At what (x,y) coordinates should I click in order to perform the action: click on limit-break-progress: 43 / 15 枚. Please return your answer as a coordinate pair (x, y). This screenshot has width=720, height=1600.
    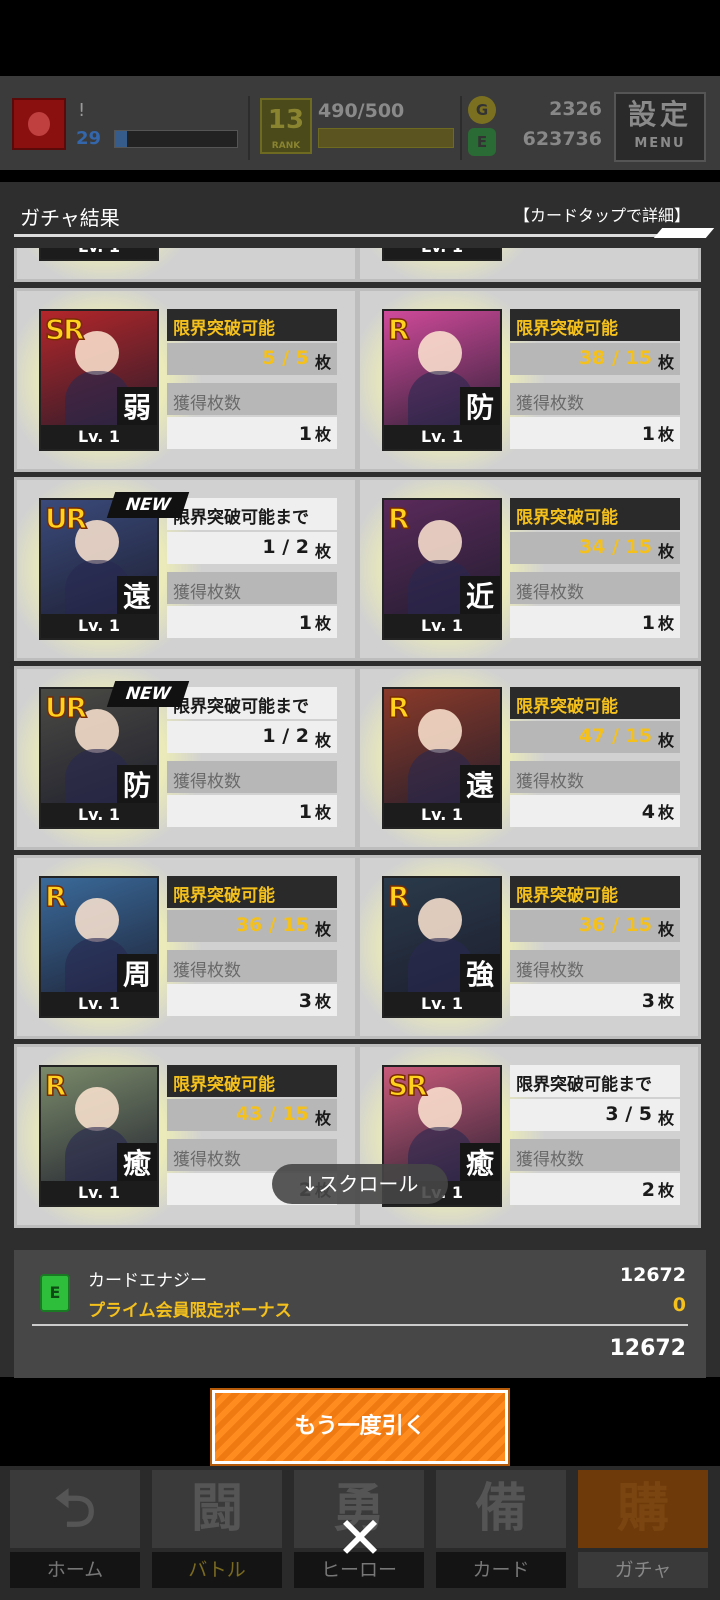
    Looking at the image, I should click on (252, 1115).